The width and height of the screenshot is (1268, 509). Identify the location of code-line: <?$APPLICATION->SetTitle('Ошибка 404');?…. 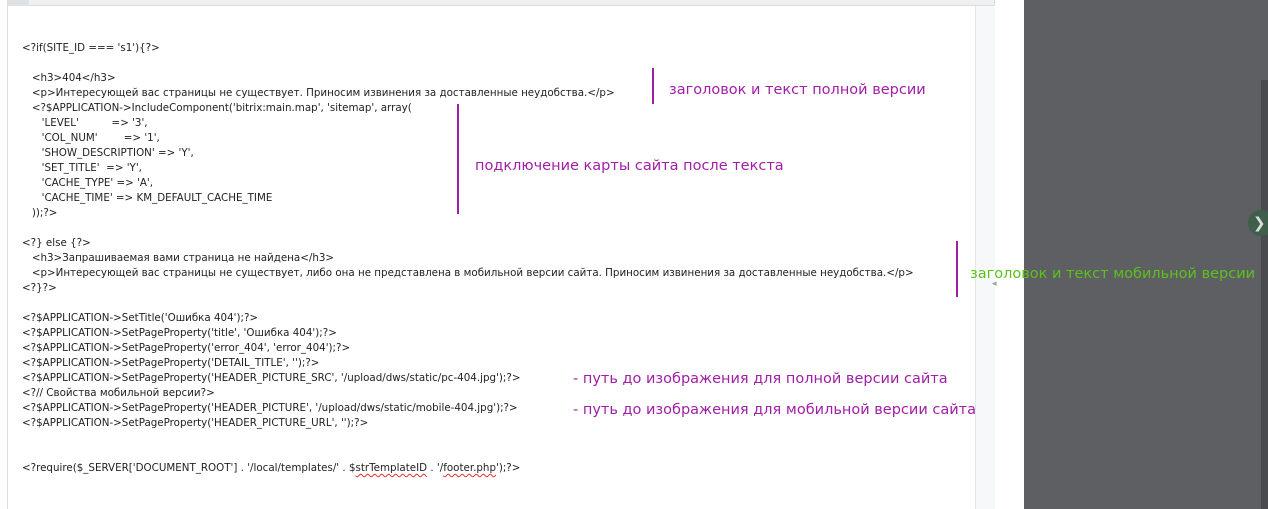
(140, 318).